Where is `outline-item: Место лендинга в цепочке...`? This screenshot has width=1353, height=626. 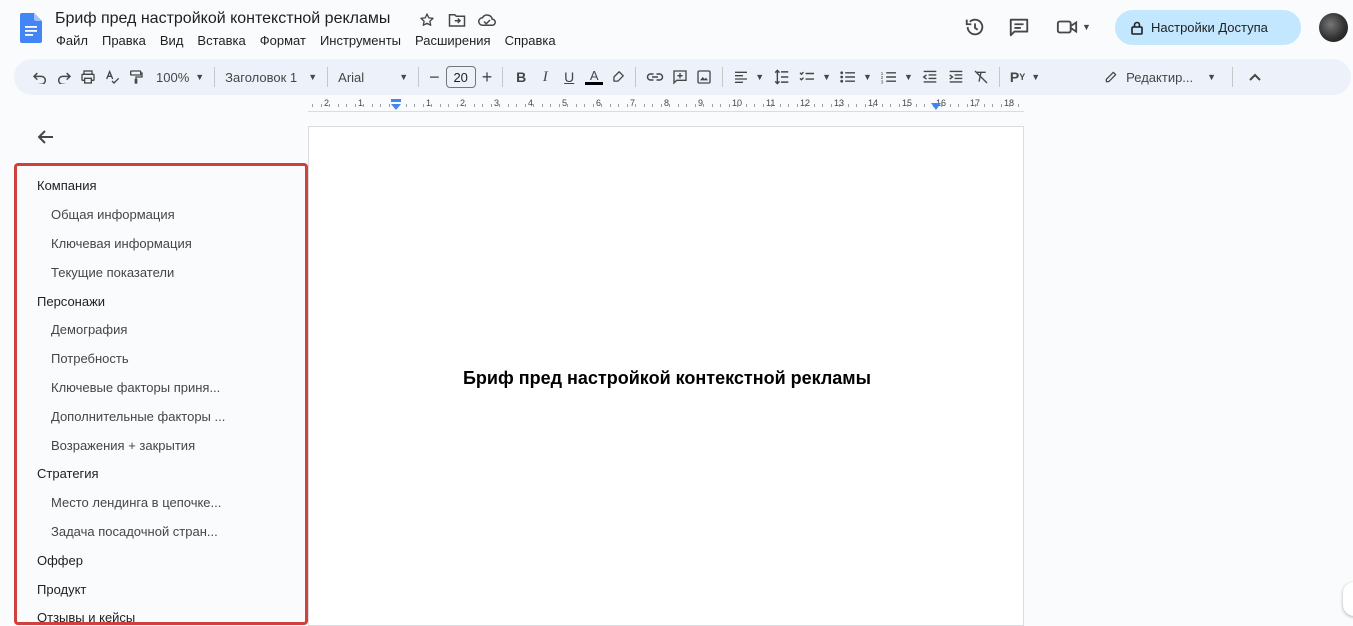
outline-item: Место лендинга в цепочке... is located at coordinates (136, 502).